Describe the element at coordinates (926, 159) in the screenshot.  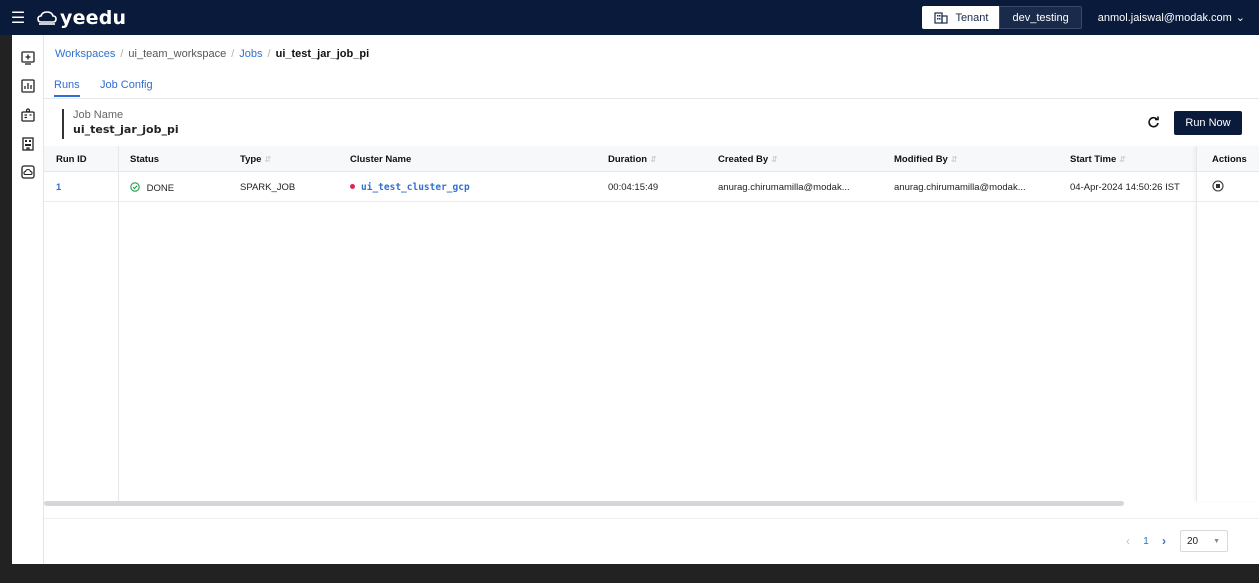
I see `col-modified-by: Modified By ⇵` at that location.